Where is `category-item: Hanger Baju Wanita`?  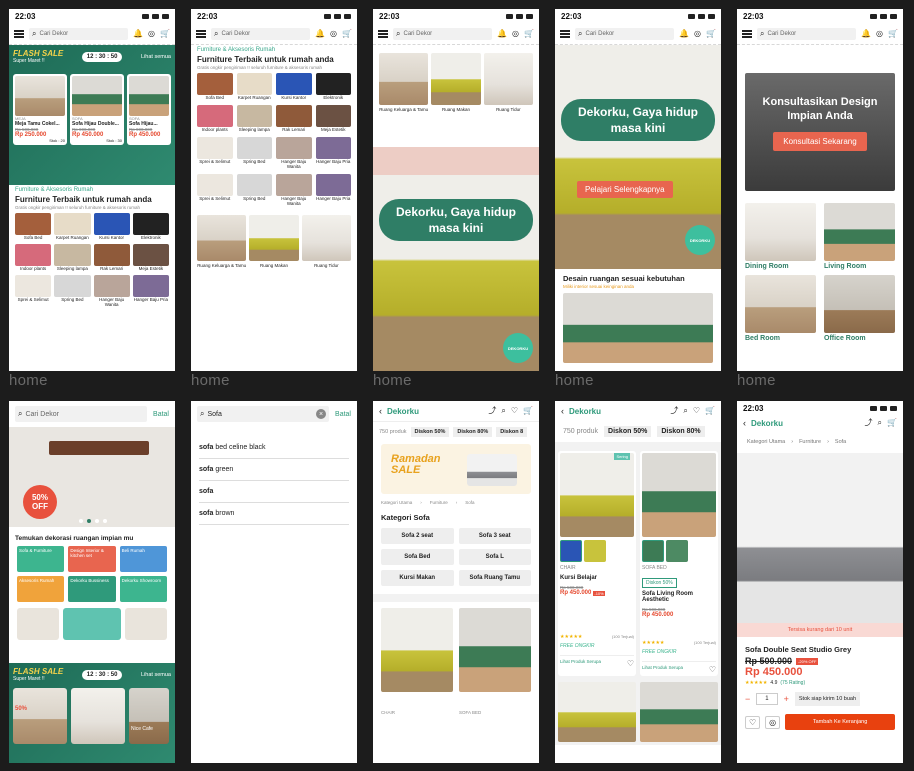
category-item: Hanger Baju Wanita is located at coordinates (111, 291).